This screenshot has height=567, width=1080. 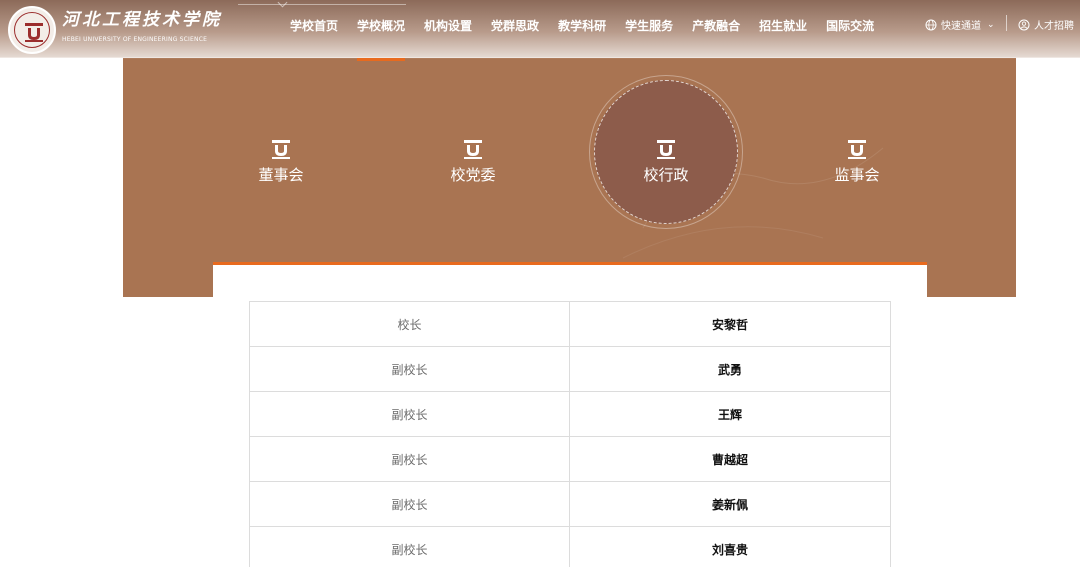 I want to click on brand-english-name: HEBEI UNIVERSITY OF ENGINEERING SCIENCE, so click(x=135, y=39).